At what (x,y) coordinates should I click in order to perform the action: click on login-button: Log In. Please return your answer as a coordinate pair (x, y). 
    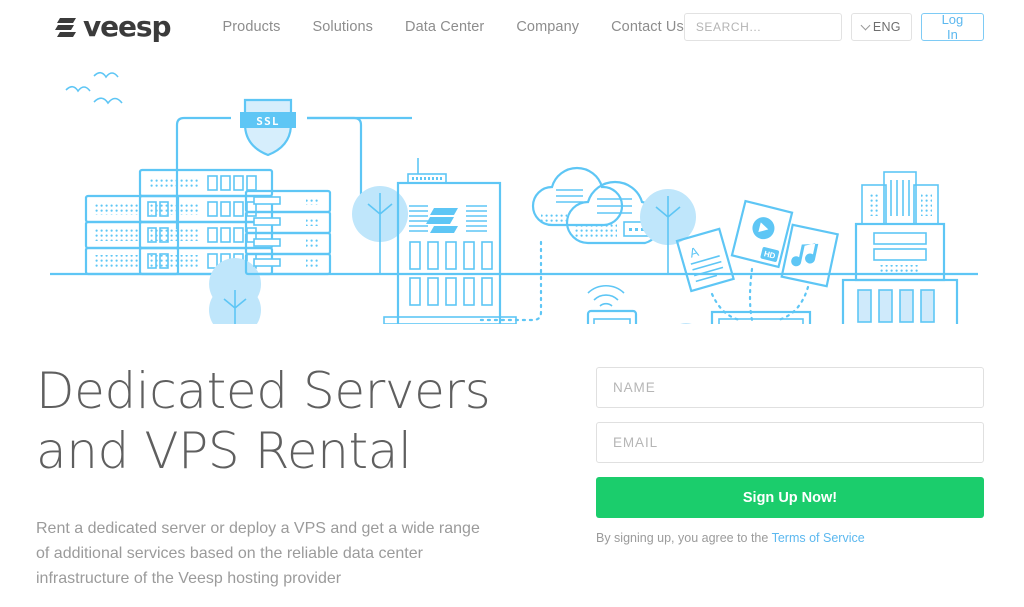
    Looking at the image, I should click on (952, 27).